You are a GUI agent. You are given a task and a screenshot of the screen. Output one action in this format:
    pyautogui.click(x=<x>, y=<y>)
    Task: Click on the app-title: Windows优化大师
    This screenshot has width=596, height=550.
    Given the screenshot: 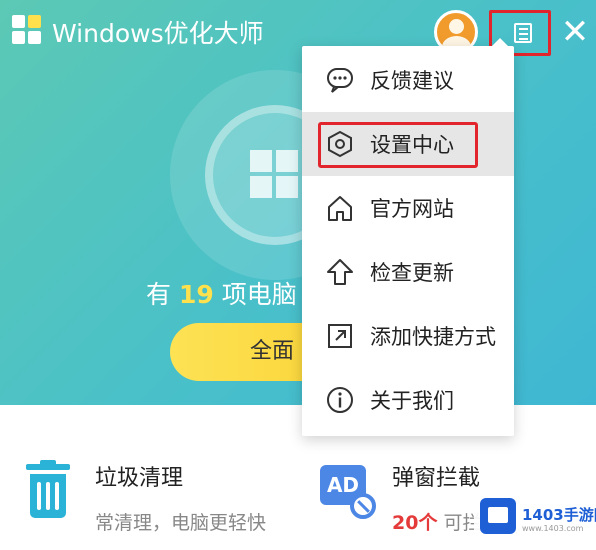 What is the action you would take?
    pyautogui.click(x=158, y=33)
    